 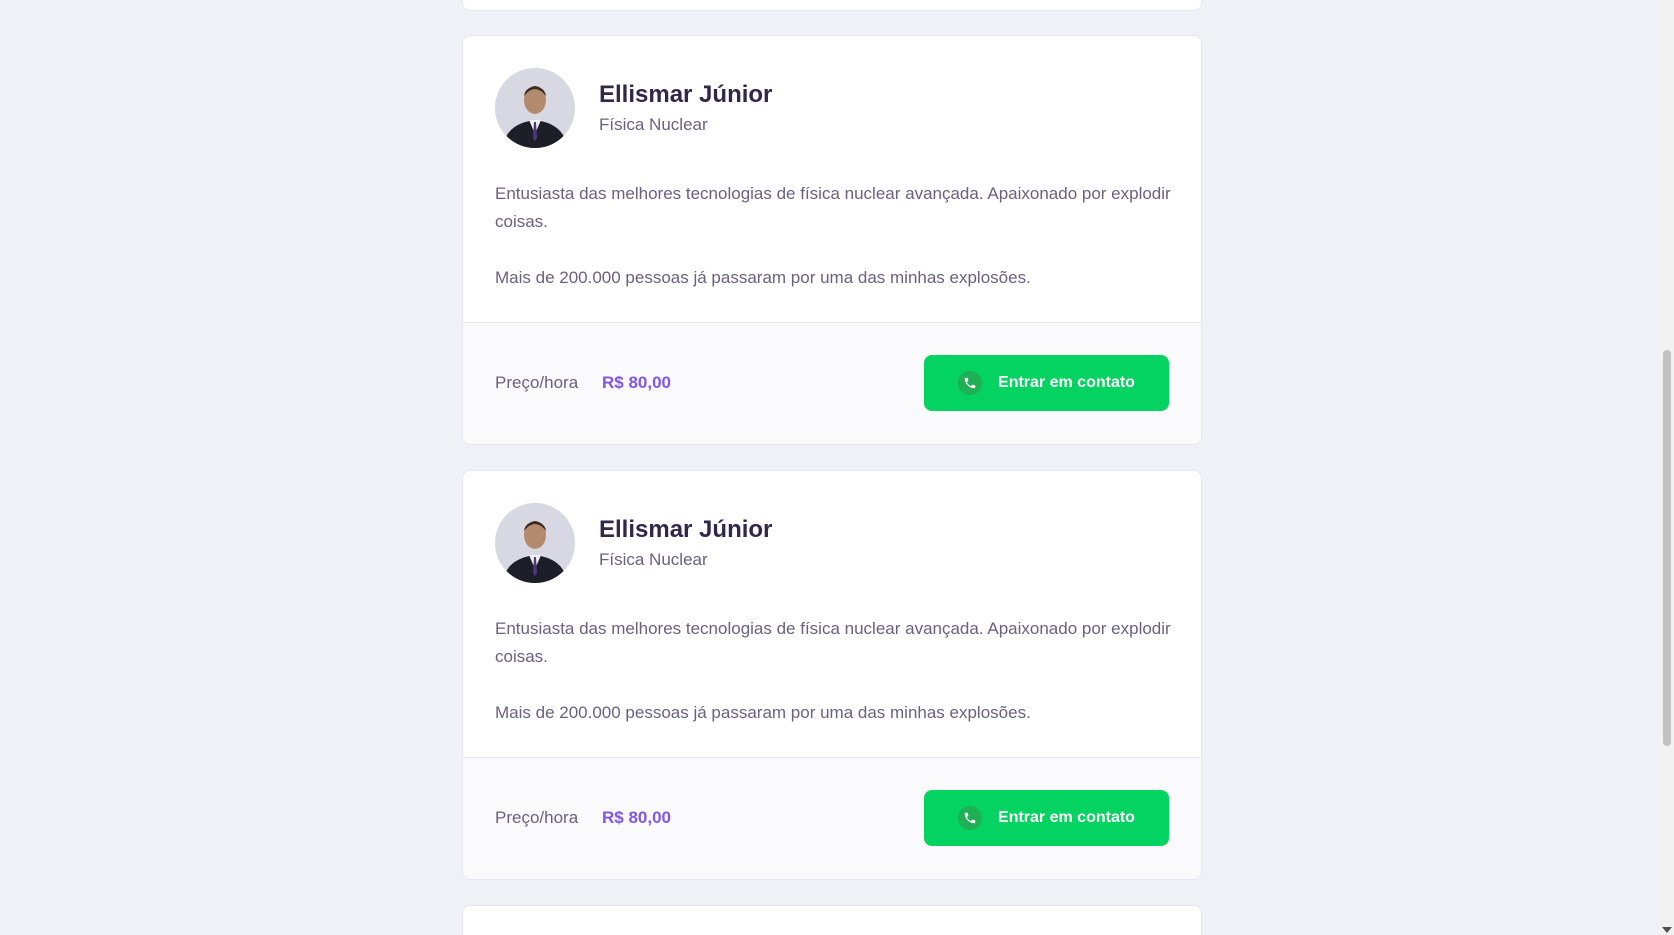 What do you see at coordinates (1667, 930) in the screenshot?
I see `chevron-down-icon` at bounding box center [1667, 930].